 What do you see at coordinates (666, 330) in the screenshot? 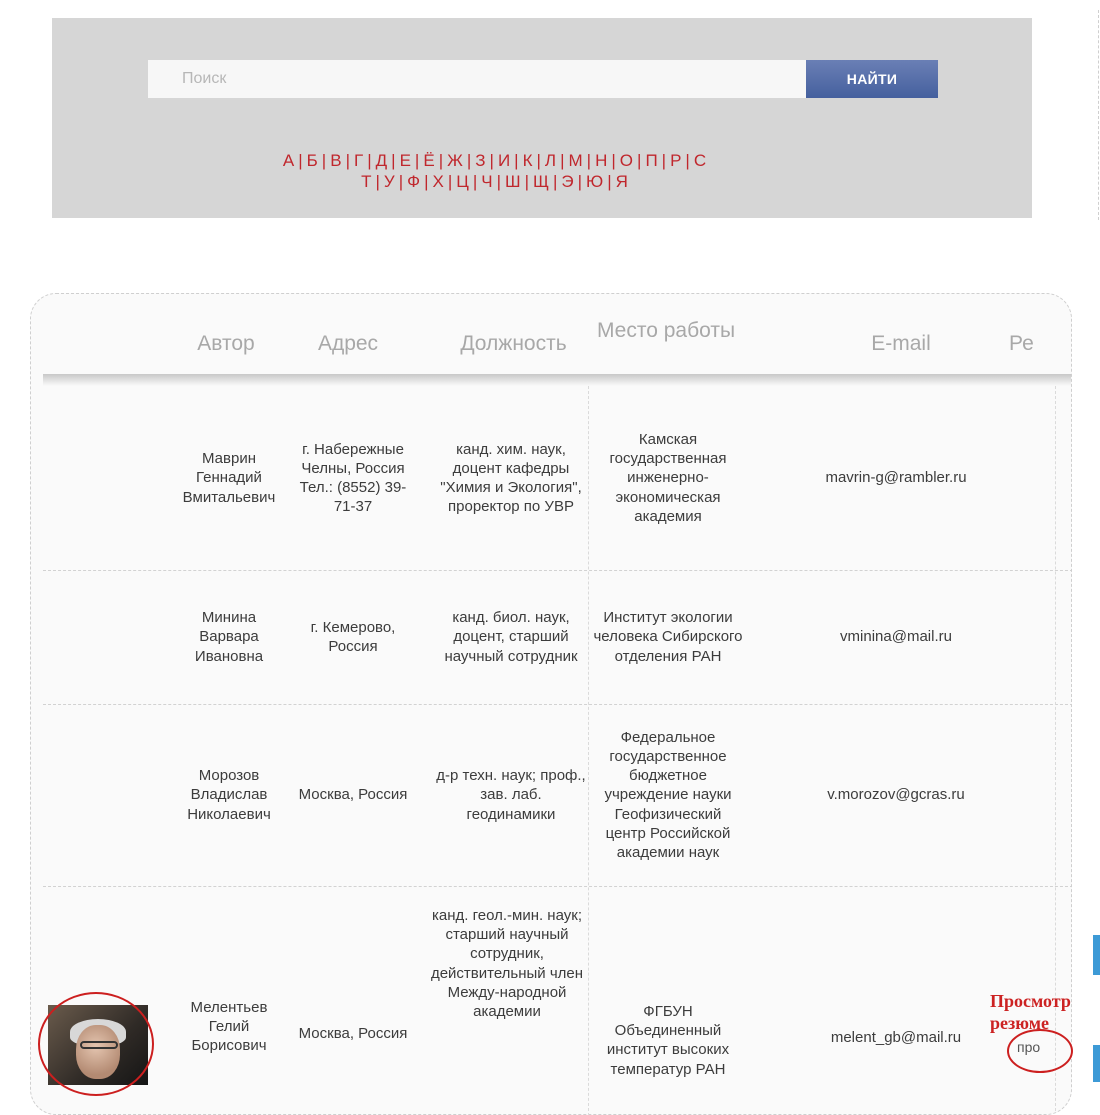
I see `header-workplace: Место работы` at bounding box center [666, 330].